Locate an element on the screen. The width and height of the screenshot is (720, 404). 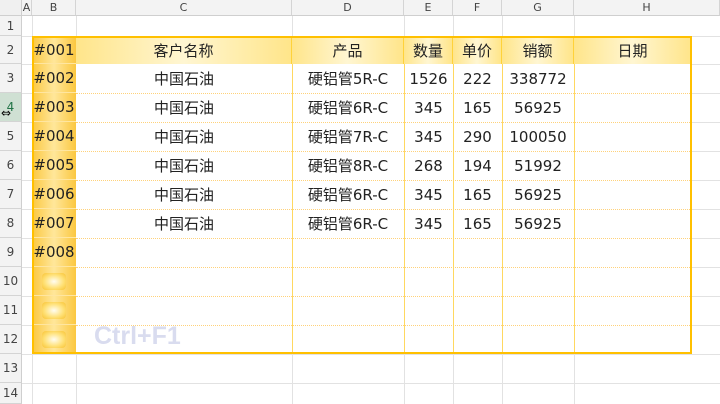
id-cell: #003 is located at coordinates (54, 107).